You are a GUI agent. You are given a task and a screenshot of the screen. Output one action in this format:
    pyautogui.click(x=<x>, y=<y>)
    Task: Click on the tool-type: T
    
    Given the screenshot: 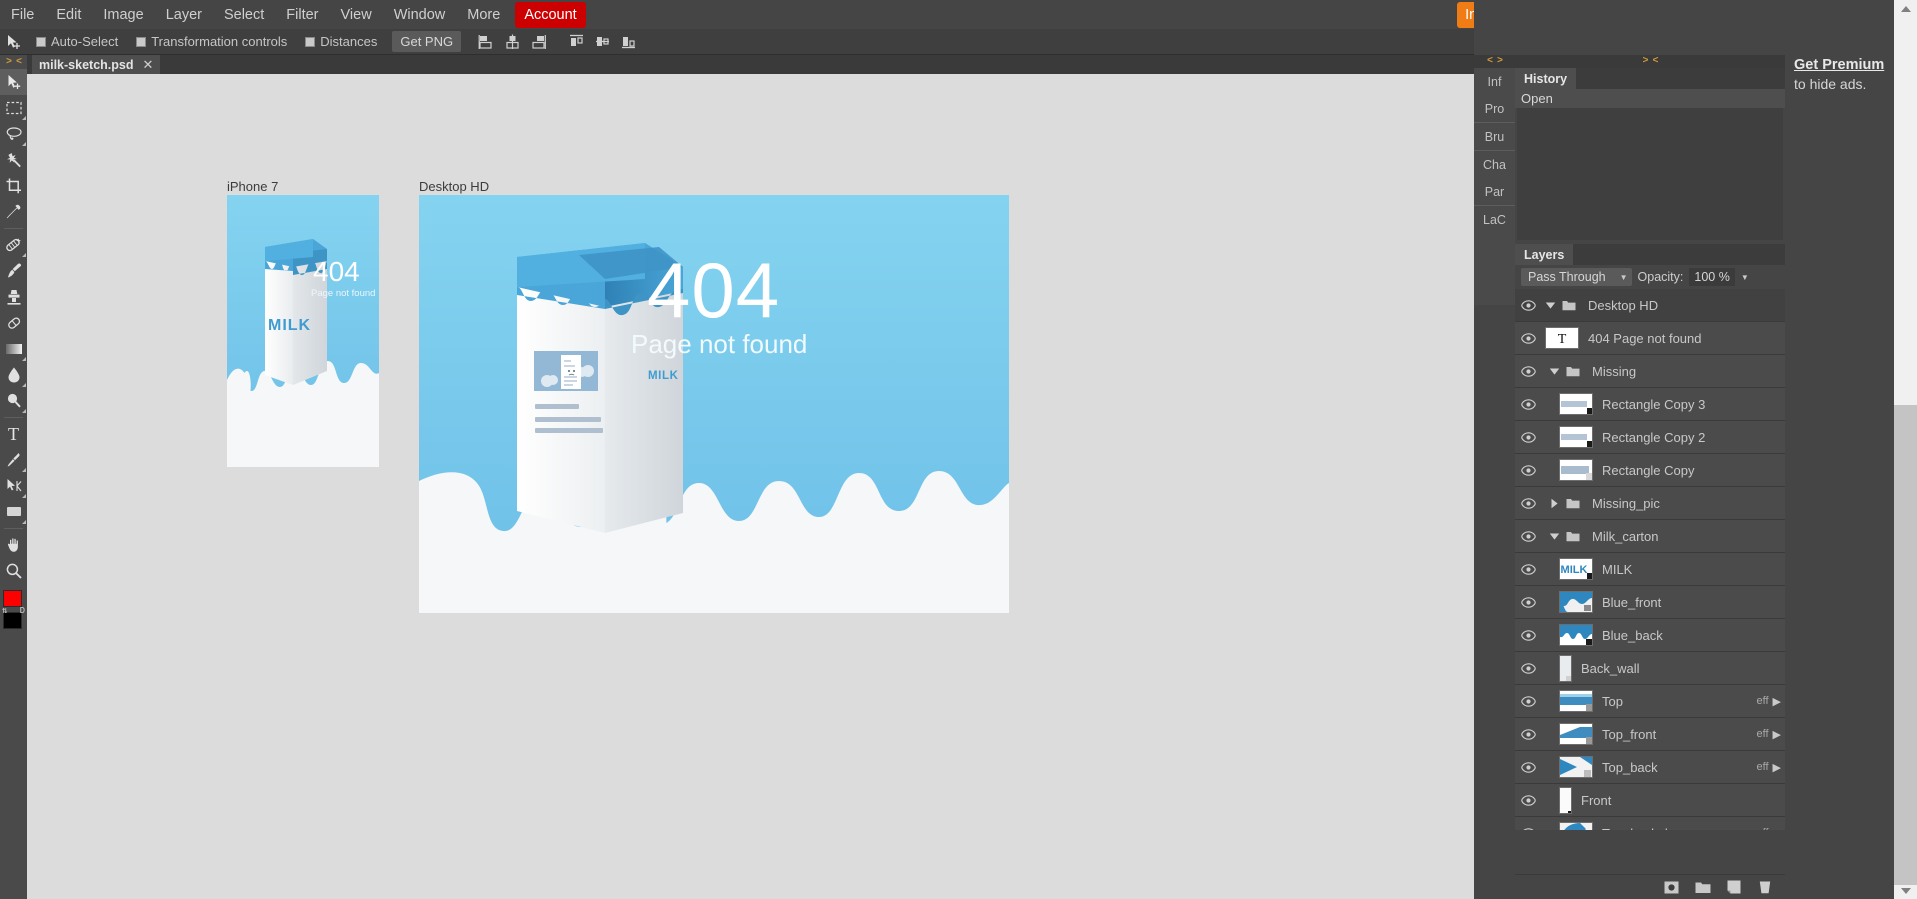 What is the action you would take?
    pyautogui.click(x=13, y=434)
    